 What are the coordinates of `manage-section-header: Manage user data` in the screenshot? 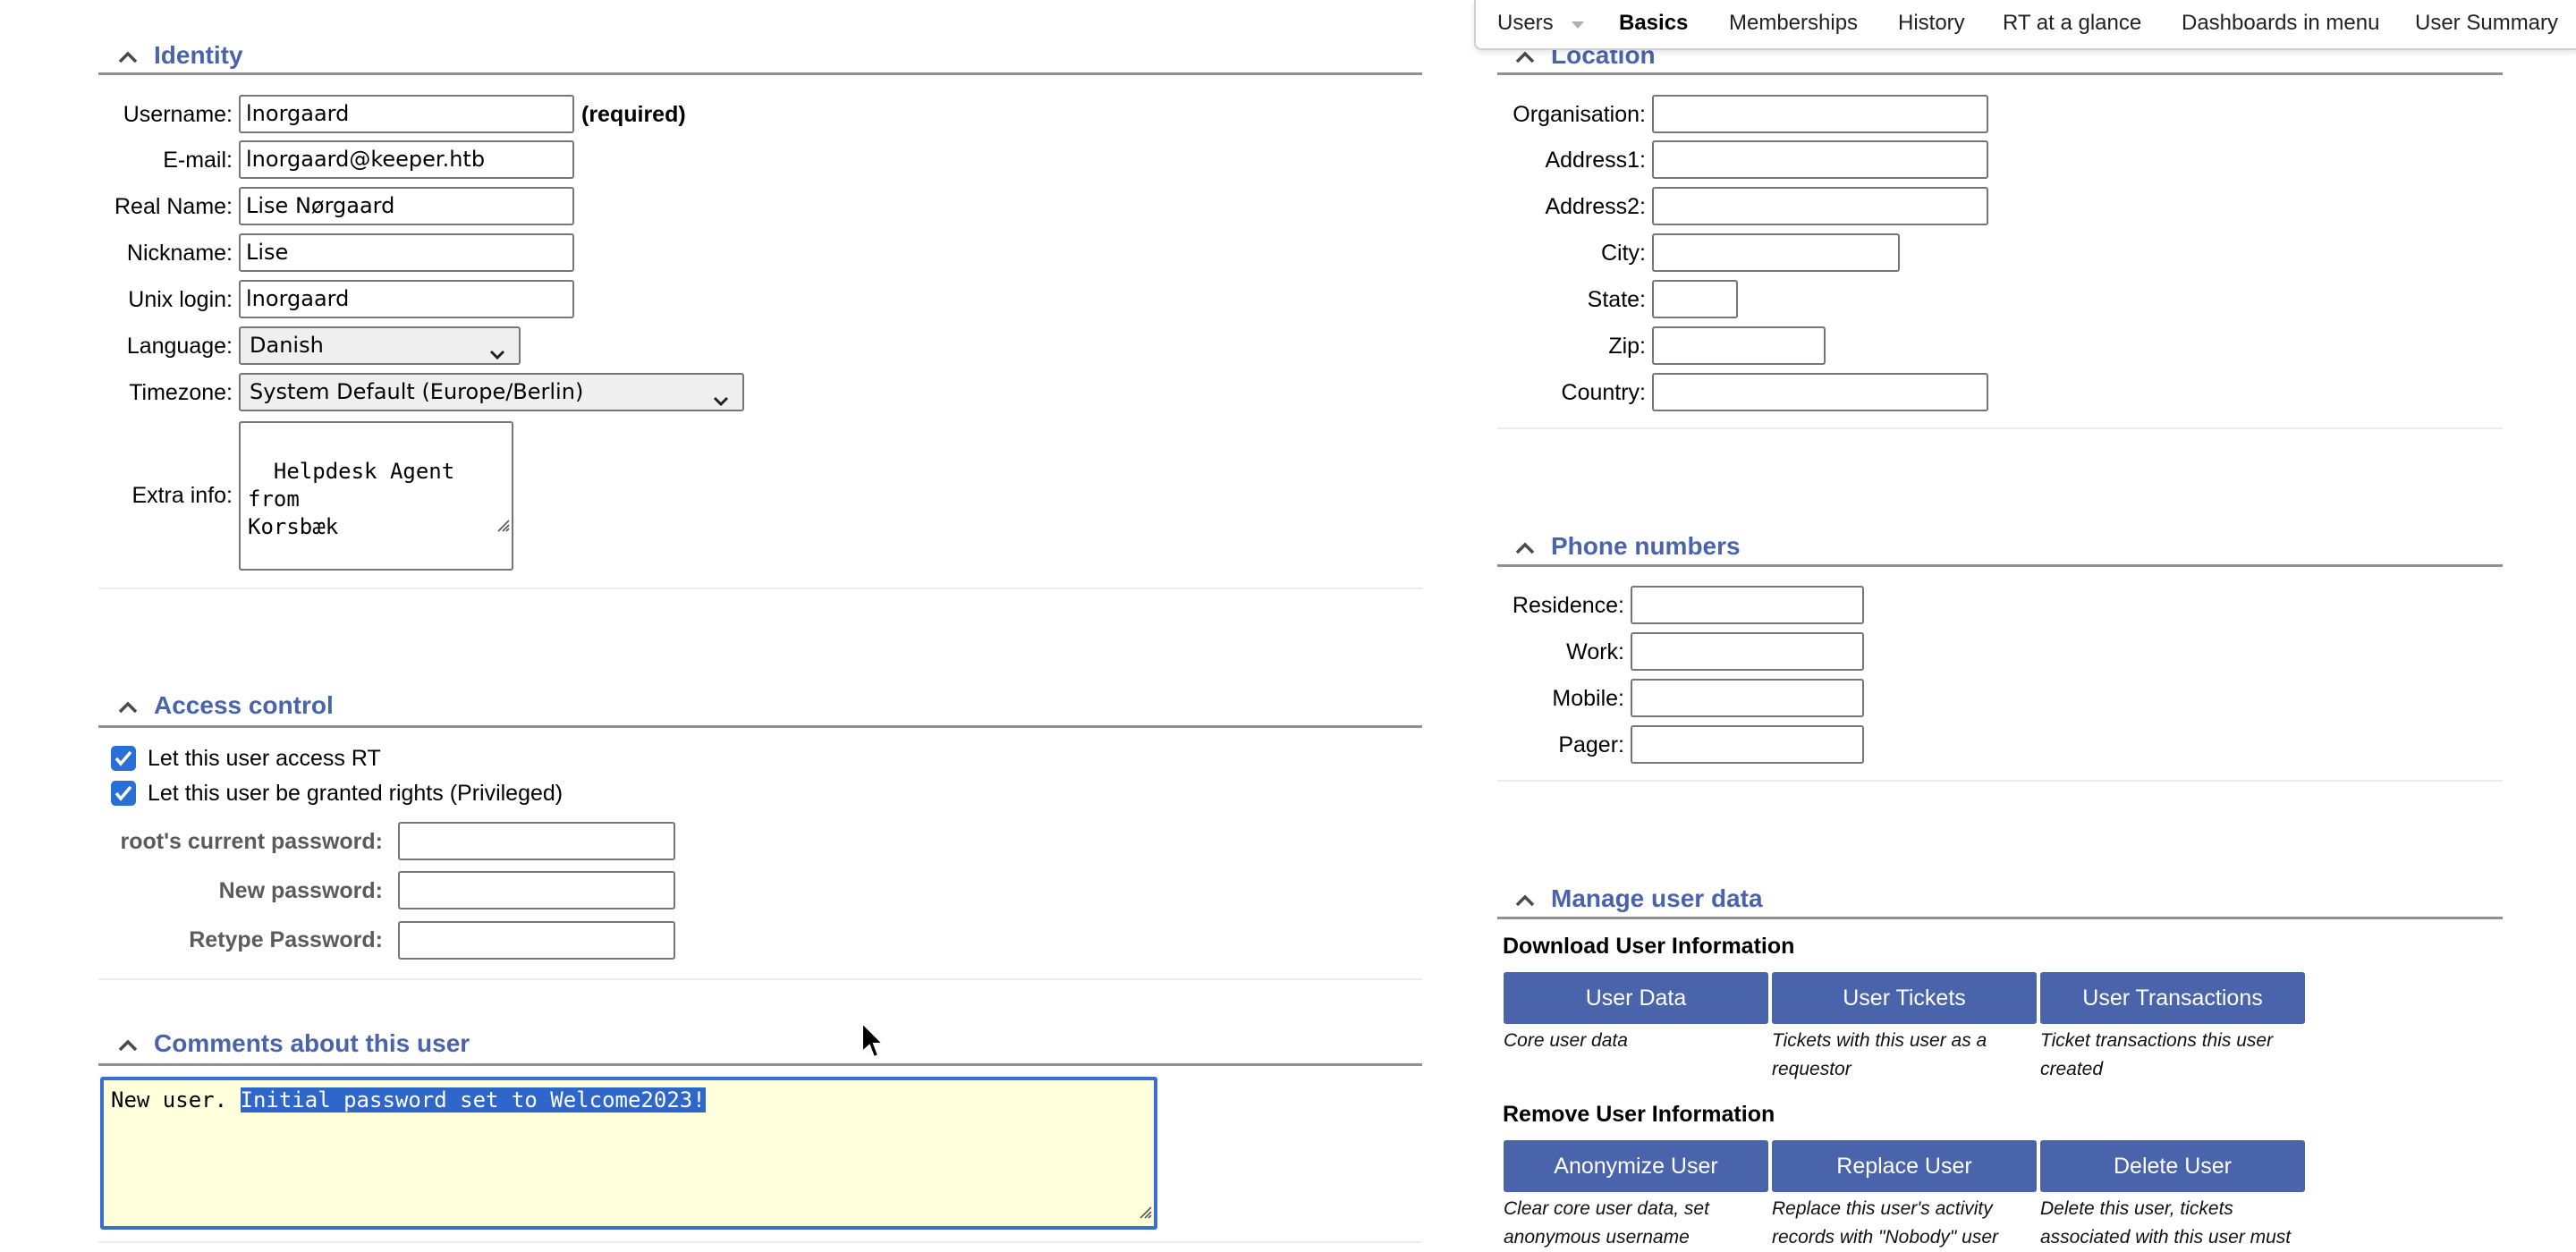 It's located at (1637, 898).